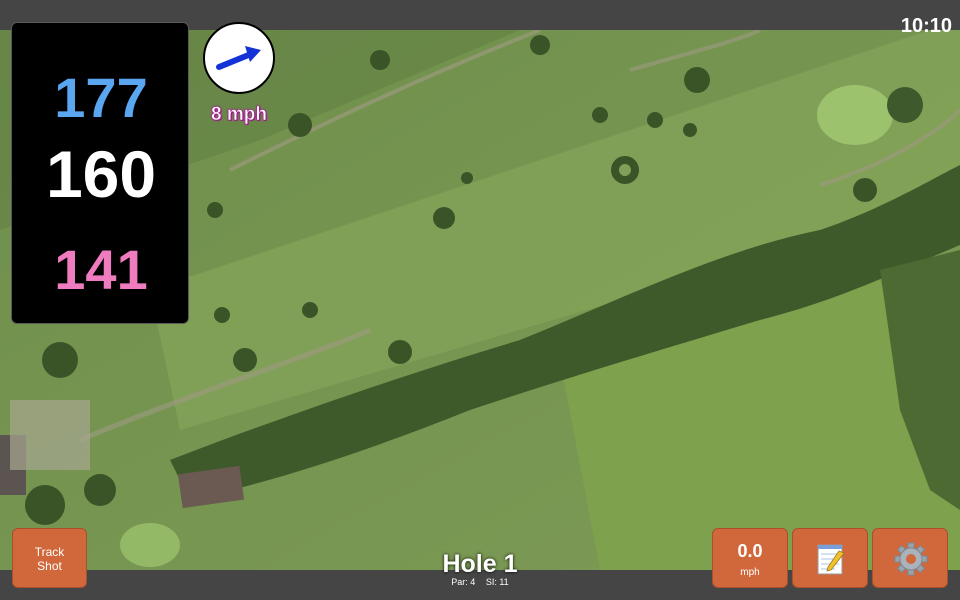 This screenshot has height=600, width=960. I want to click on notes-button, so click(830, 558).